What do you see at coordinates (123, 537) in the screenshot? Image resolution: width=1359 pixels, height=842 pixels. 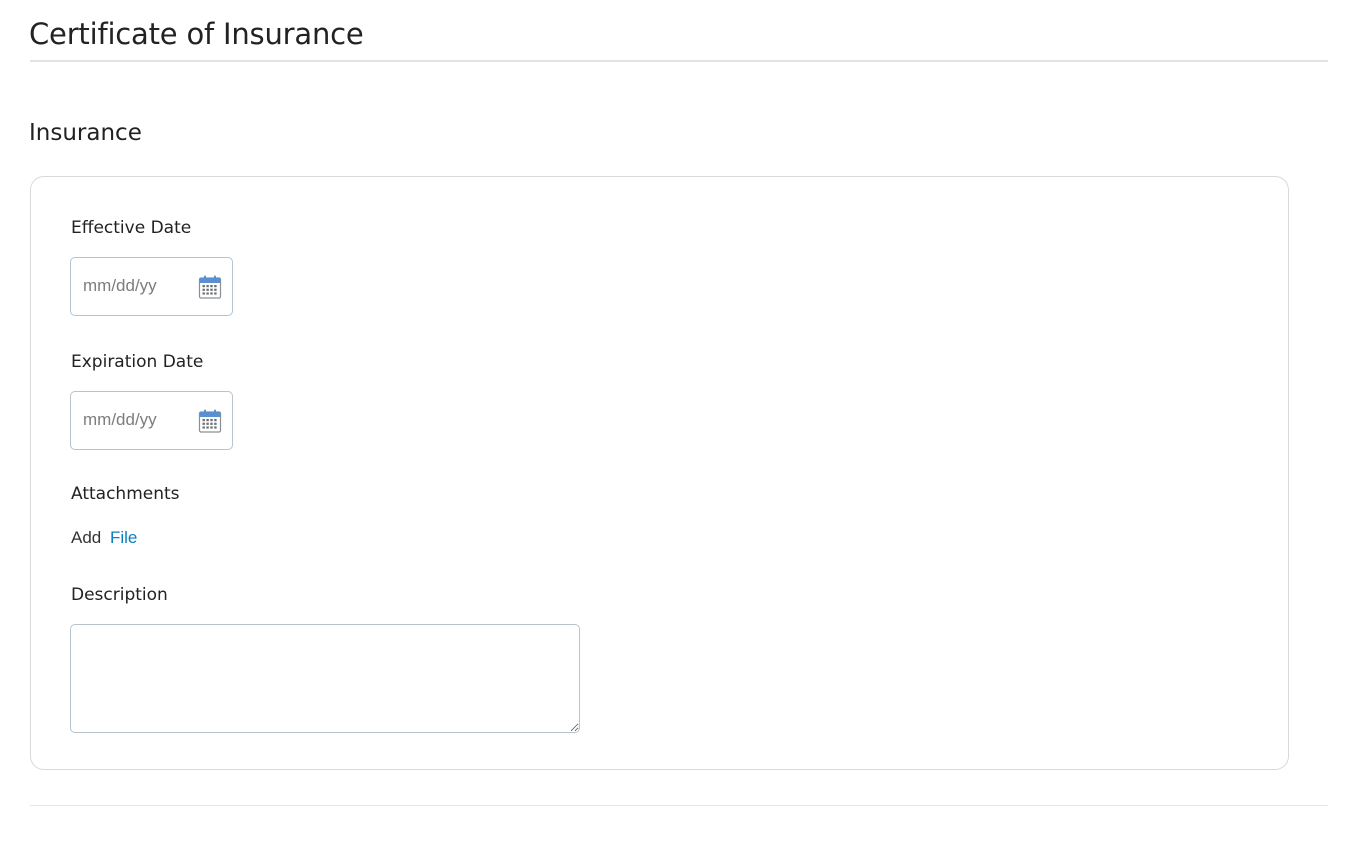 I see `add-file-link: File` at bounding box center [123, 537].